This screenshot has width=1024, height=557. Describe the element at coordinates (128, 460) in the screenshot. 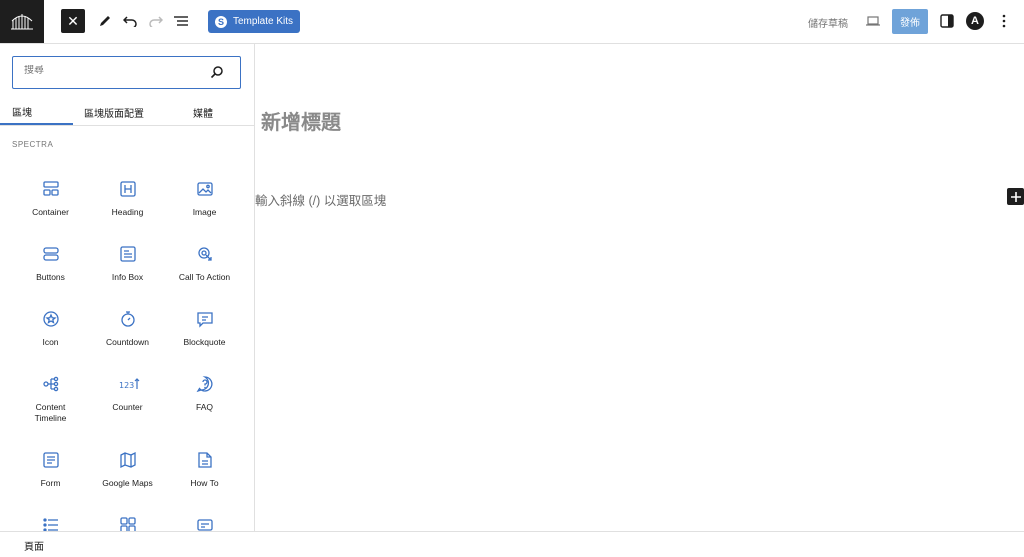

I see `map-icon` at that location.